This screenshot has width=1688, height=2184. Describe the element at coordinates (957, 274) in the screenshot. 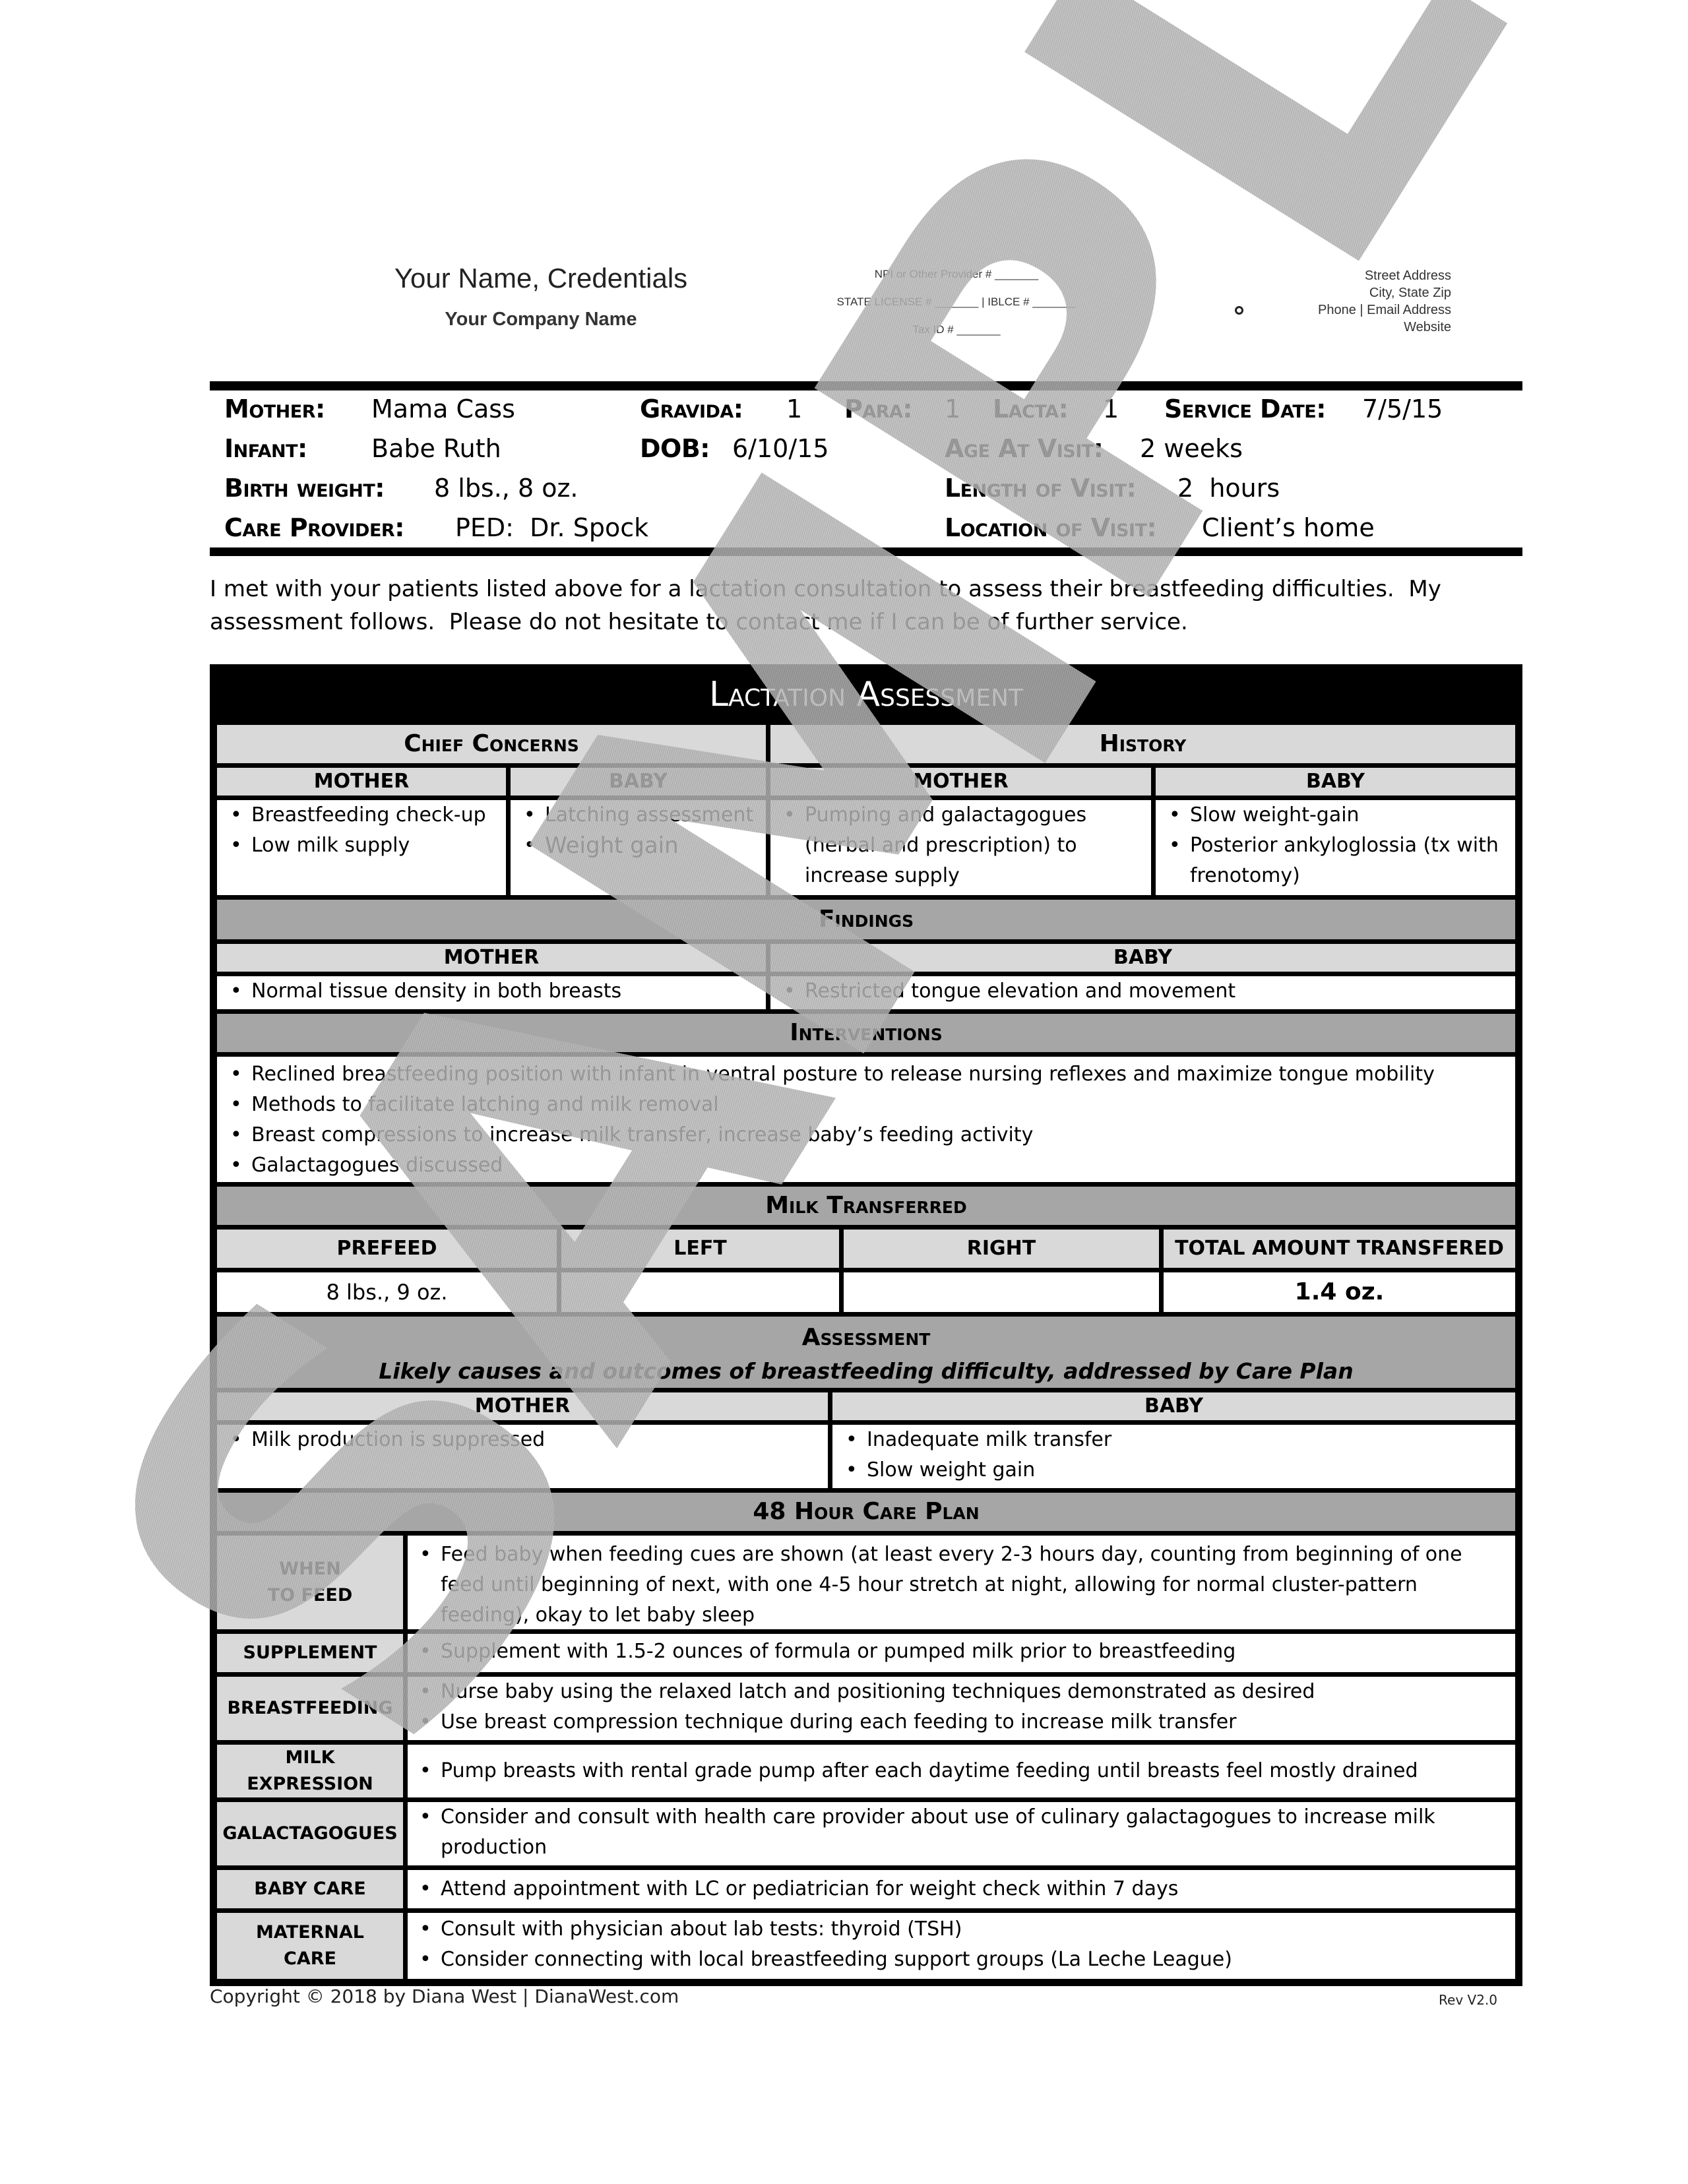

I see `npi-line: NPI or Other Provider # _______` at that location.